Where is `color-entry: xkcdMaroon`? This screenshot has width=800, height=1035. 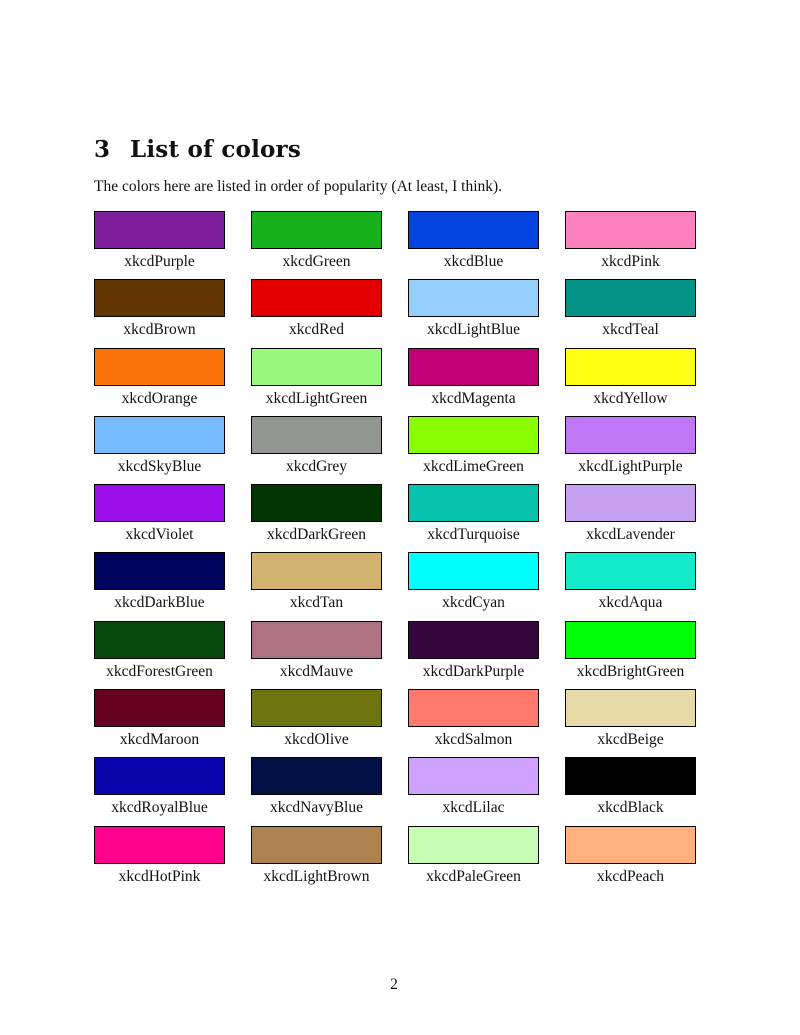 color-entry: xkcdMaroon is located at coordinates (159, 723).